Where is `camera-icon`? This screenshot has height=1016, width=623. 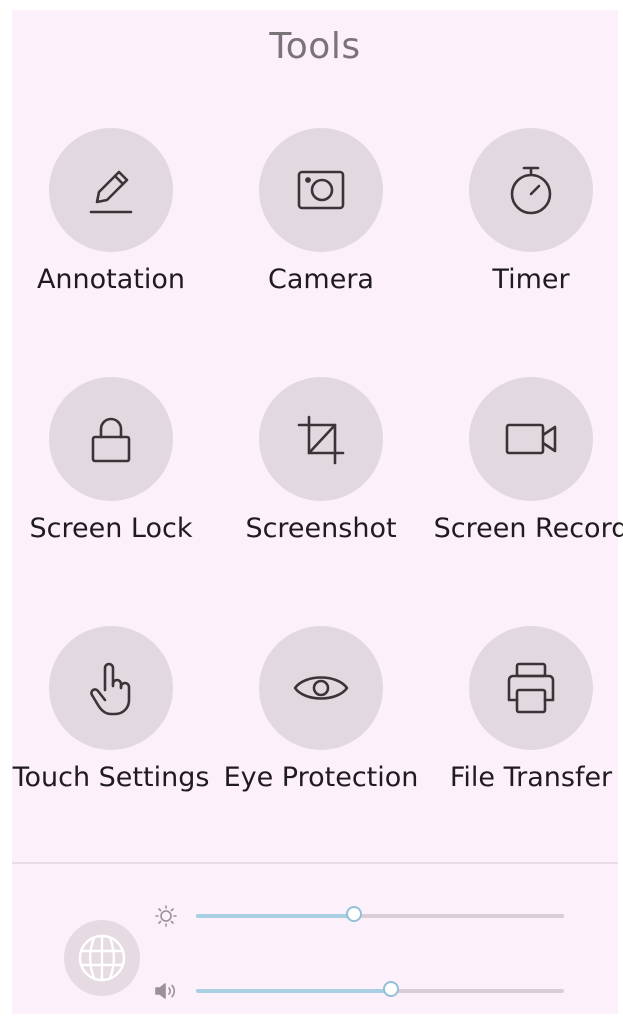 camera-icon is located at coordinates (321, 190).